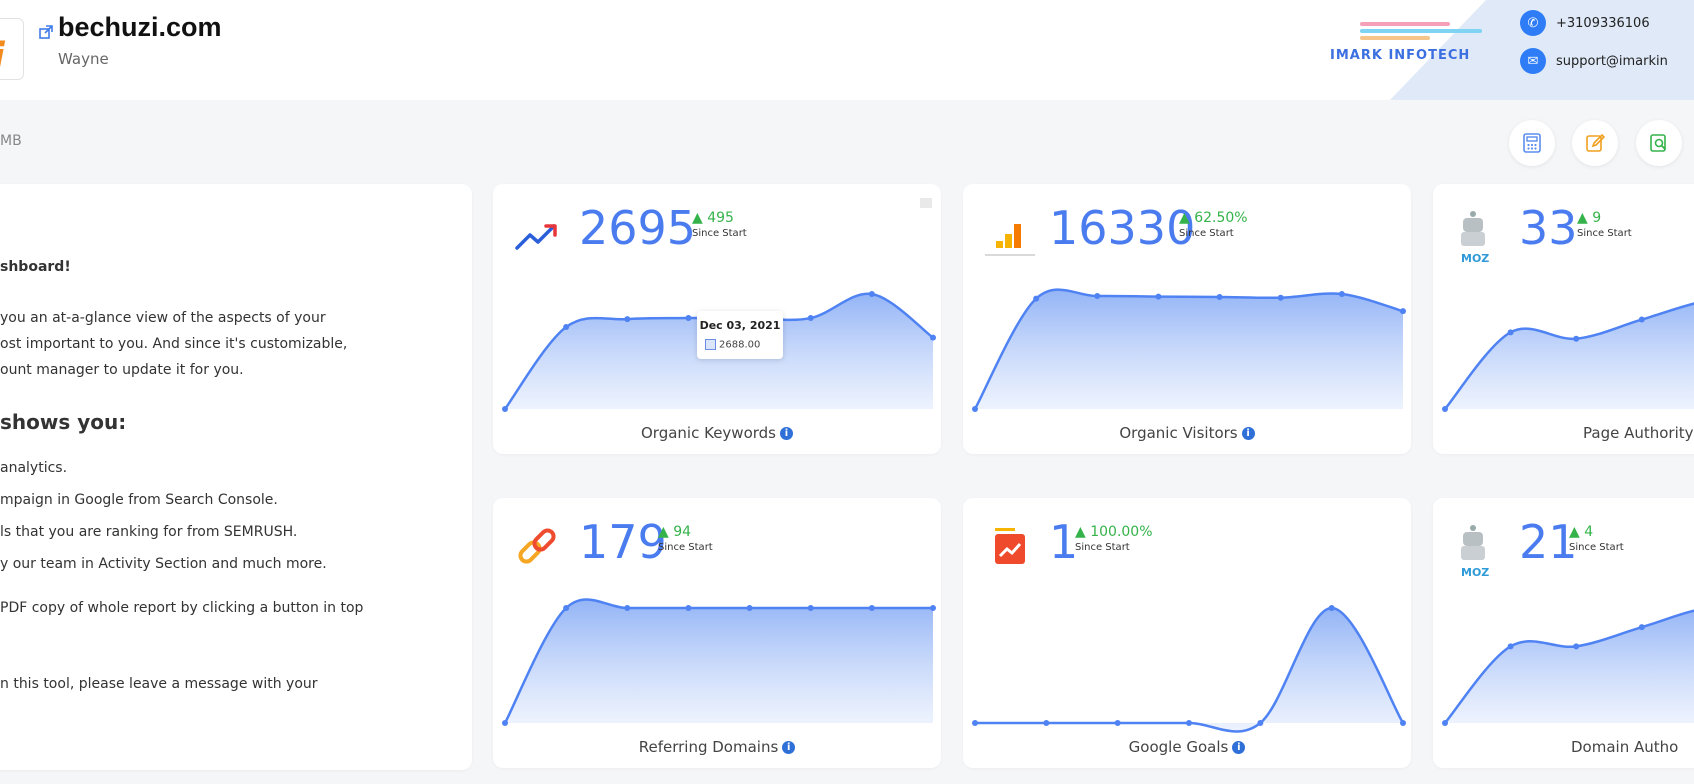  What do you see at coordinates (34, 468) in the screenshot?
I see `welcome-list-item: analytics.` at bounding box center [34, 468].